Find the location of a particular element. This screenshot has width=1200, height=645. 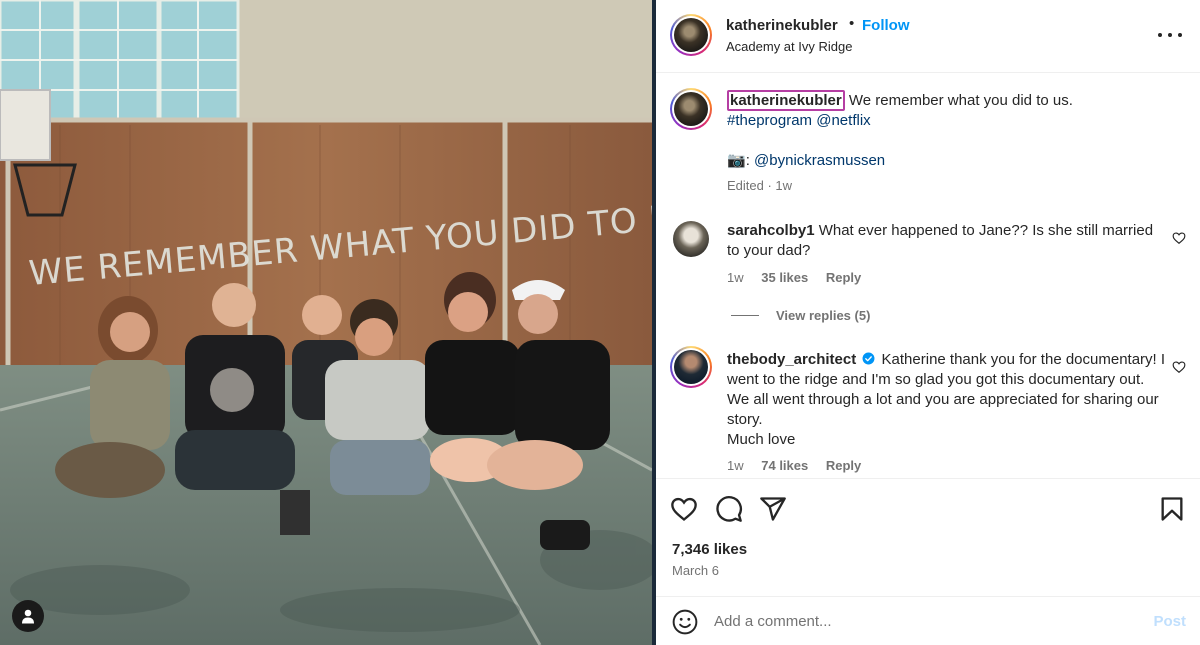

view-replies-line is located at coordinates (745, 315).